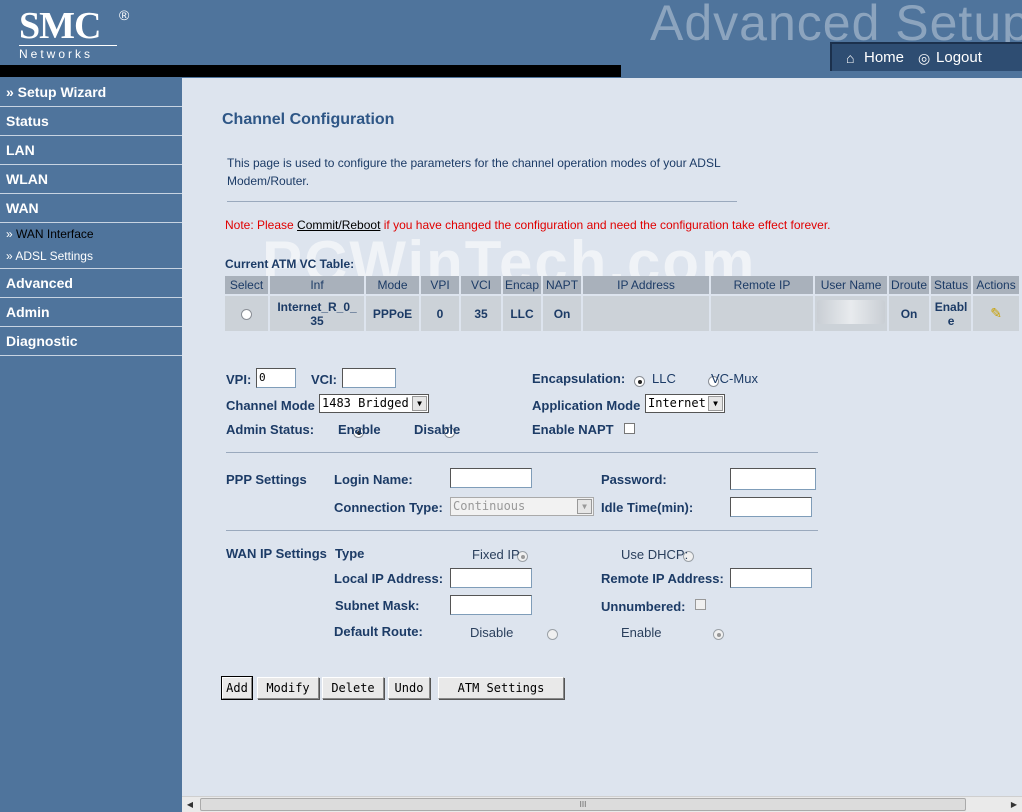 The height and width of the screenshot is (812, 1022). I want to click on channel-mode-value: 1483 Bridged, so click(365, 403).